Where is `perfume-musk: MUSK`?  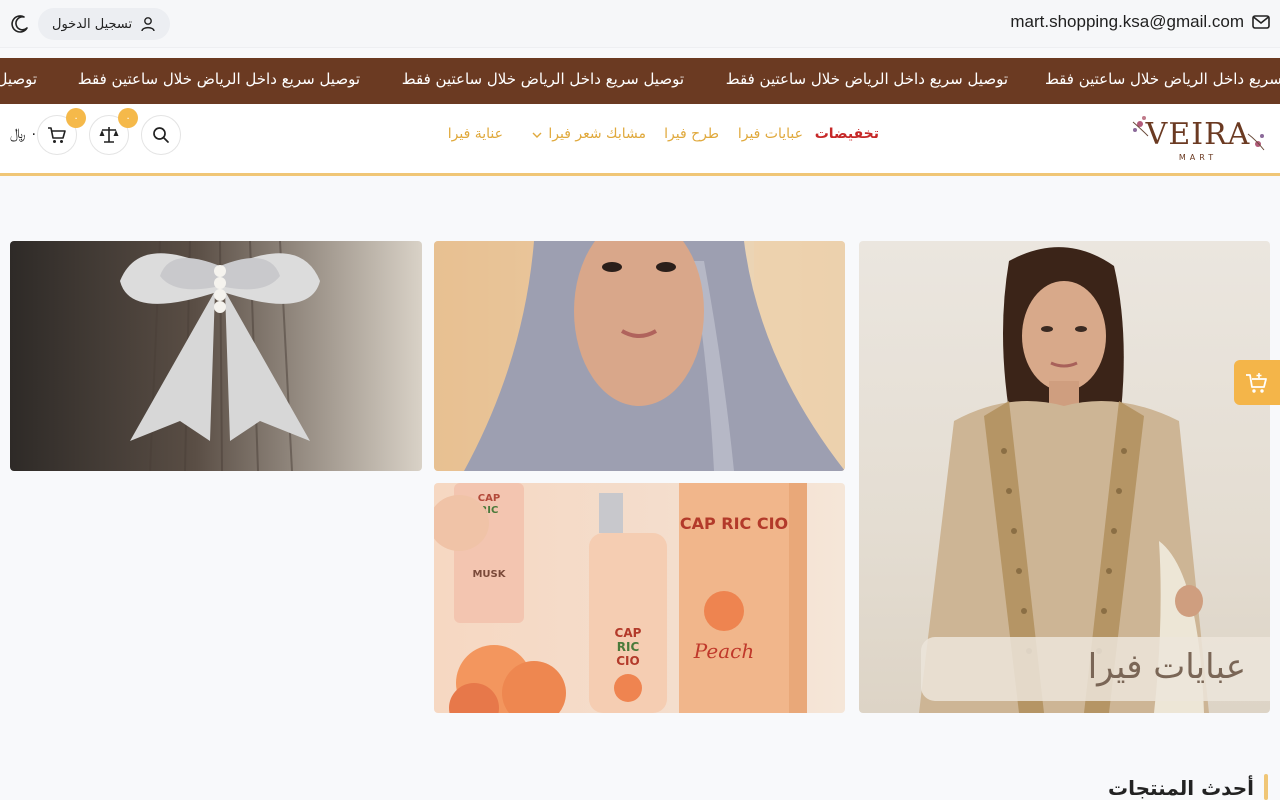
perfume-musk: MUSK is located at coordinates (489, 574).